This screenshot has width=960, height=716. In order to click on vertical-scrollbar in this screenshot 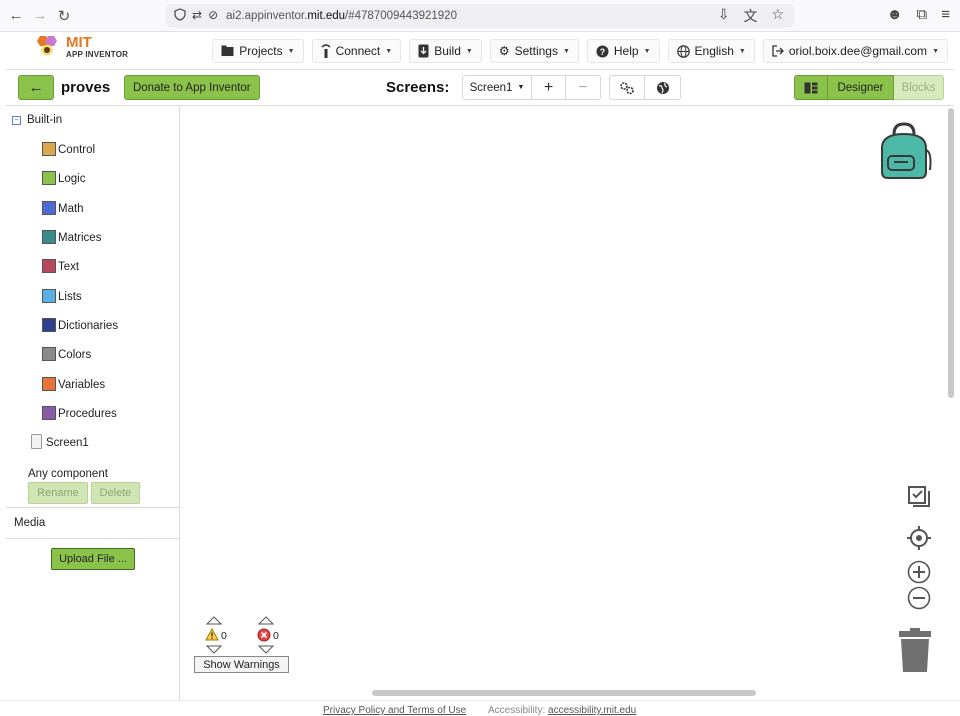, I will do `click(951, 253)`.